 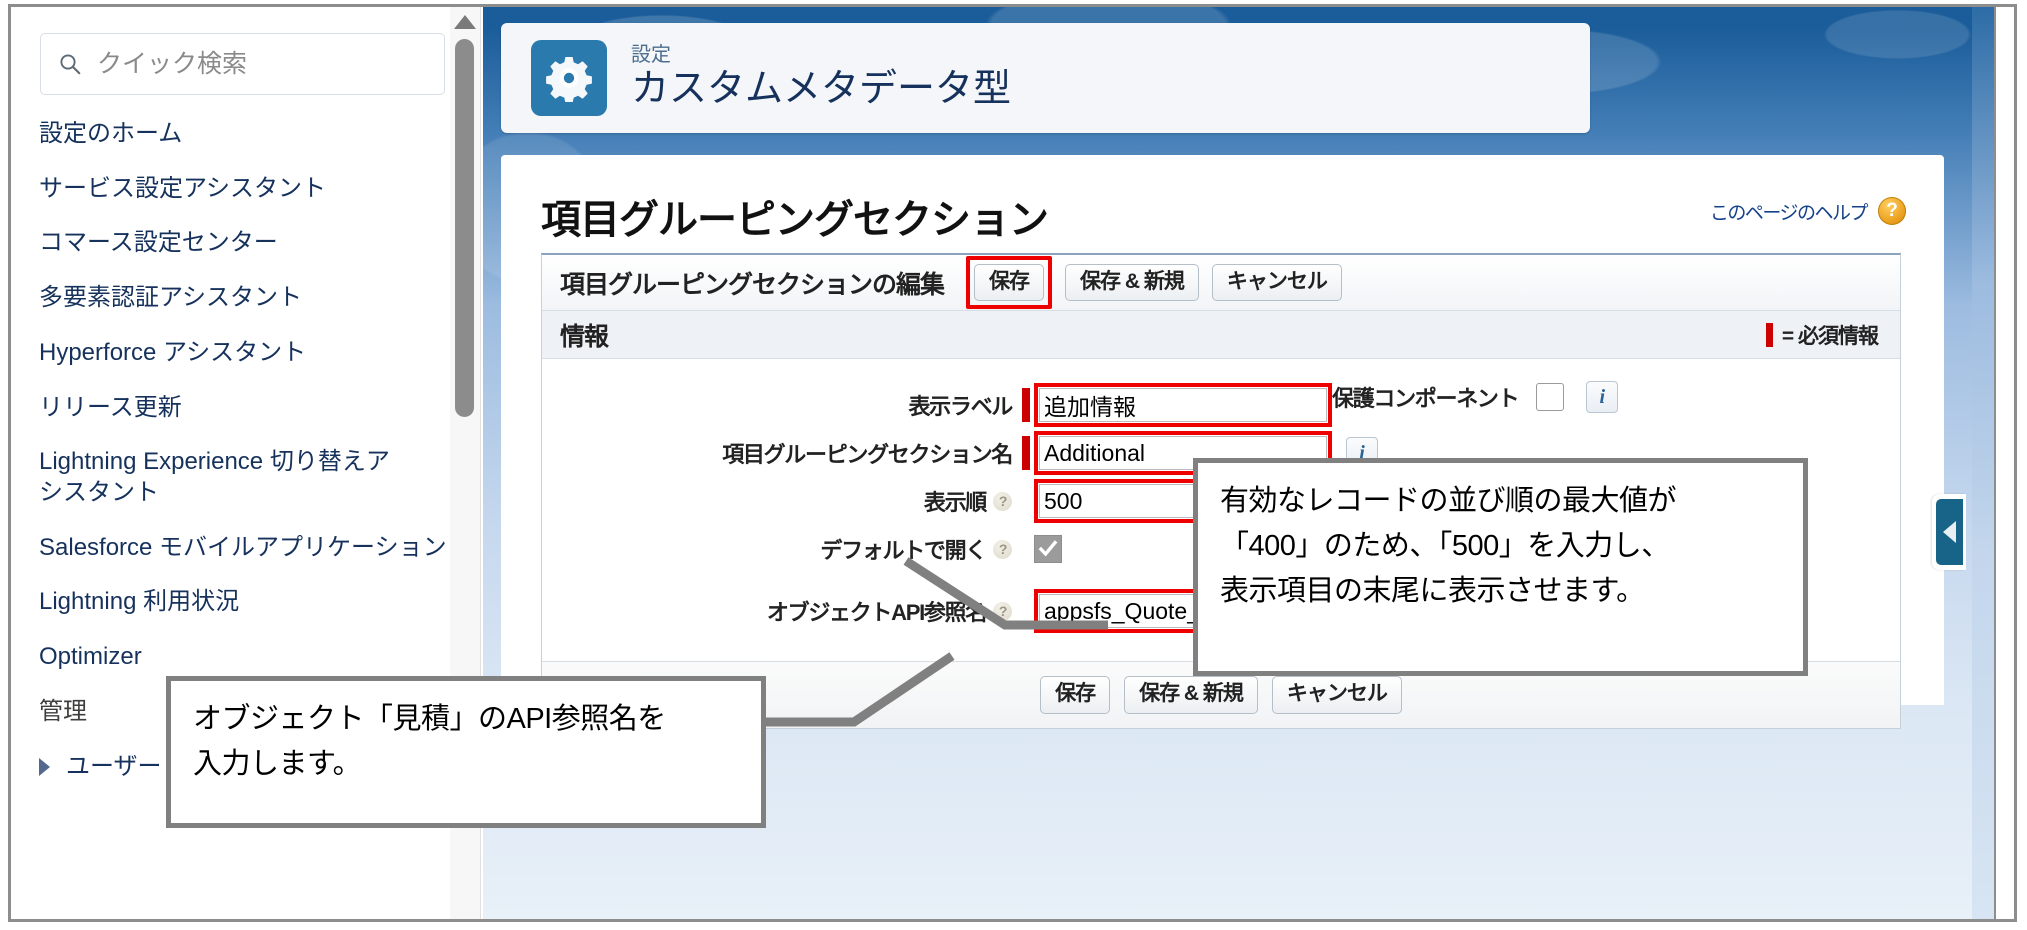 What do you see at coordinates (1002, 501) in the screenshot?
I see `help-bubble-icon: ?` at bounding box center [1002, 501].